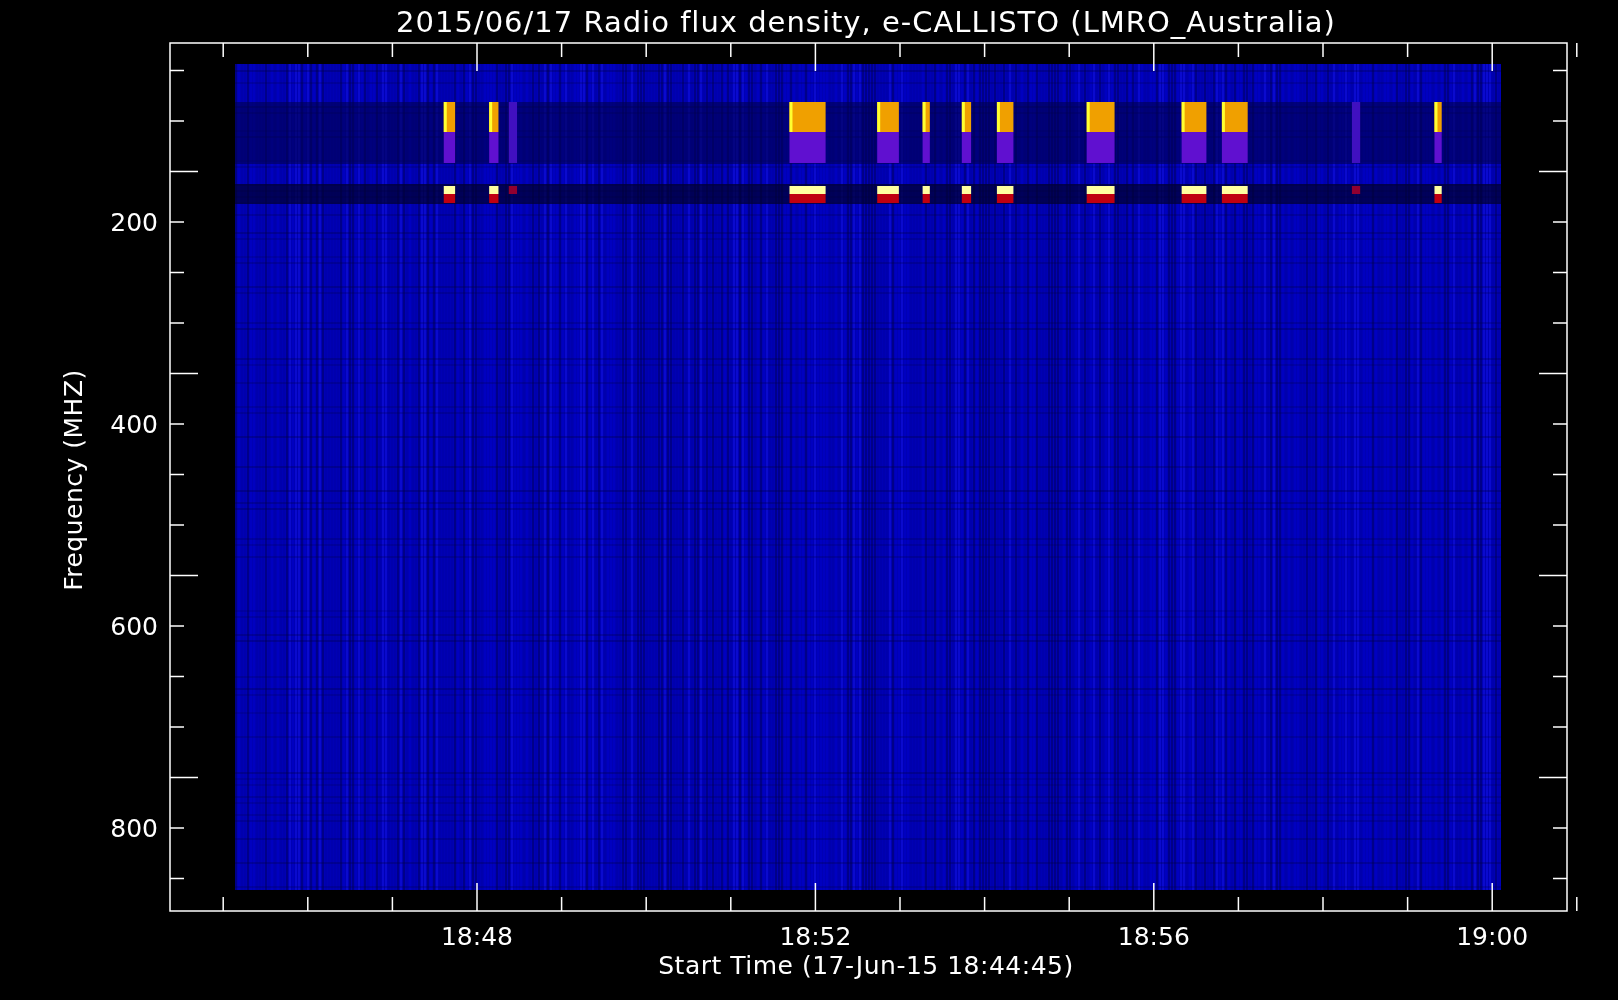 This screenshot has width=1618, height=1000. Describe the element at coordinates (477, 936) in the screenshot. I see `x-tick-label: 18:48` at that location.